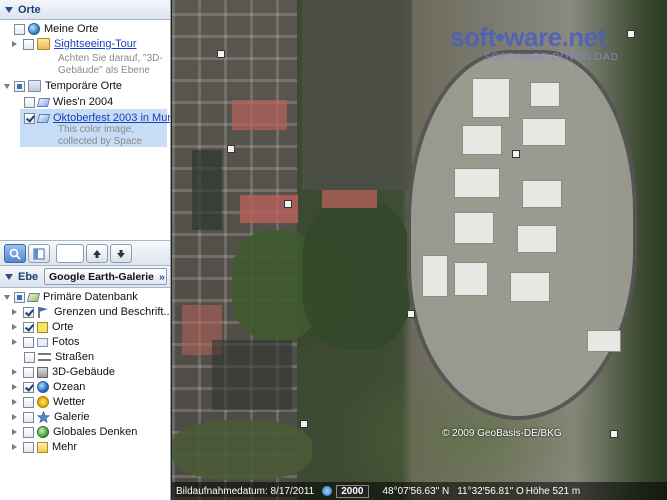 This screenshot has height=500, width=667. I want to click on layer-label: Orte, so click(63, 327).